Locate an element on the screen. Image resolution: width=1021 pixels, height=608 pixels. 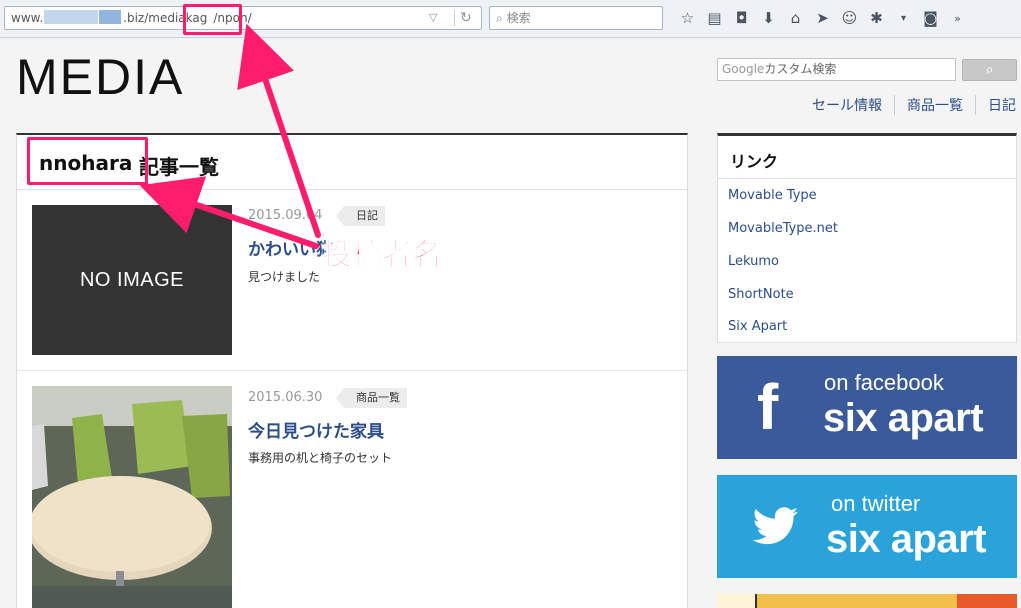
dropdown-arrow-icon: ▽ is located at coordinates (433, 18).